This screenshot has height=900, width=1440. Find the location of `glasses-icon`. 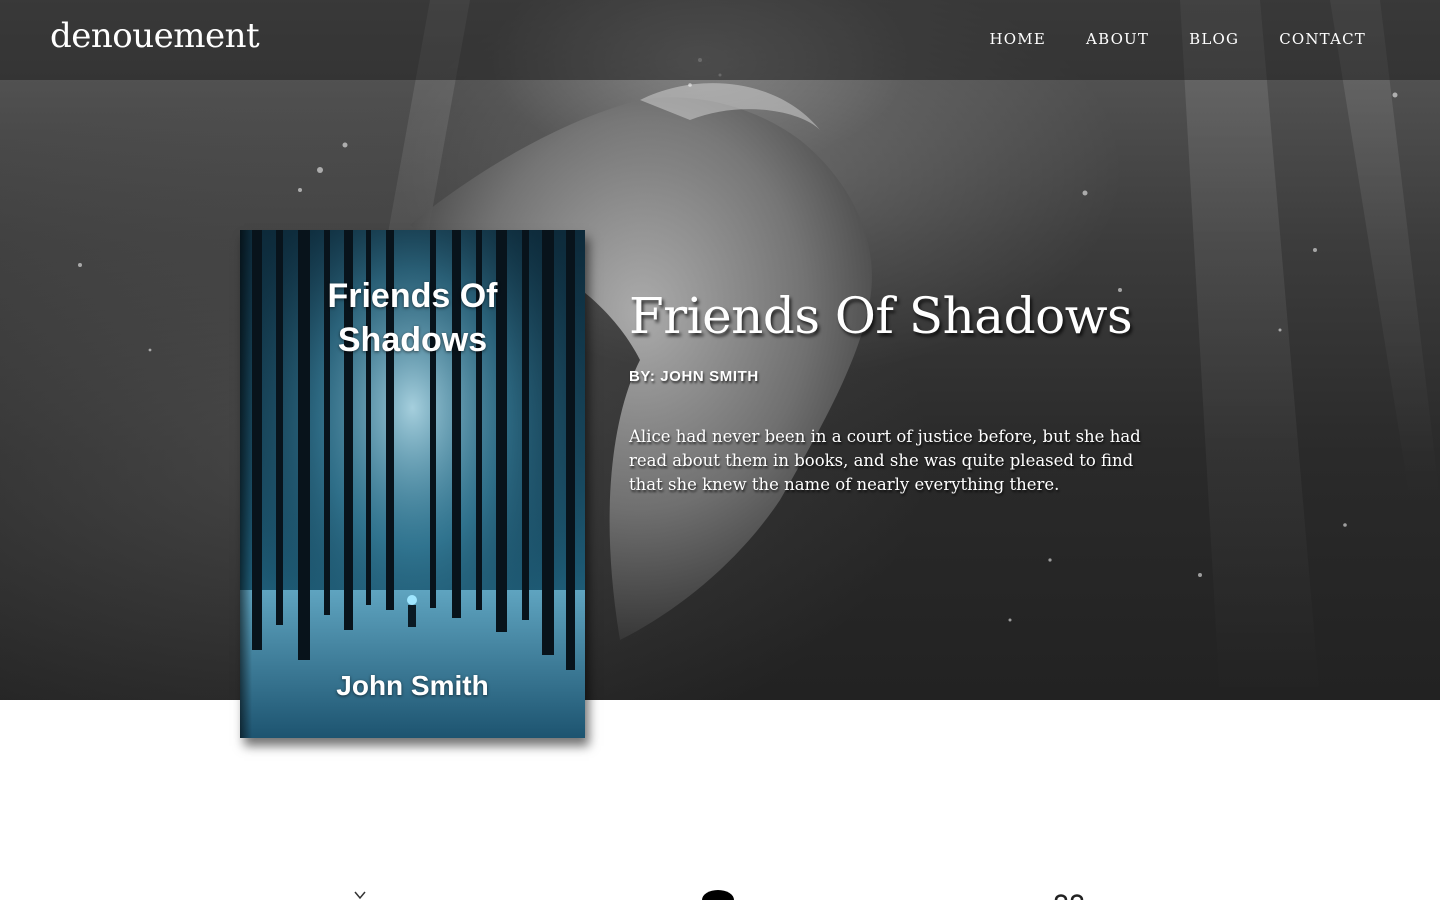

glasses-icon is located at coordinates (1069, 897).